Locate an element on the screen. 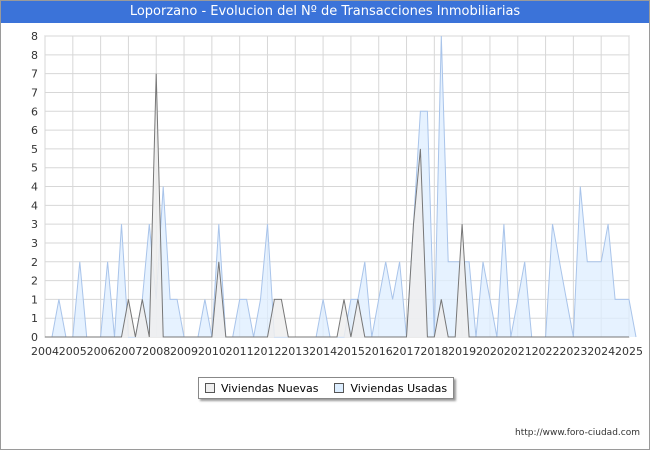 This screenshot has height=450, width=650. legend-label-nuevas: Viviendas Nuevas is located at coordinates (269, 388).